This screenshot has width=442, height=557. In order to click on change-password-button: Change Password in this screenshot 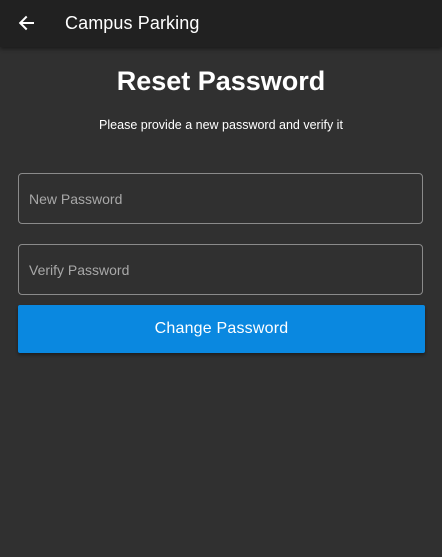, I will do `click(221, 329)`.